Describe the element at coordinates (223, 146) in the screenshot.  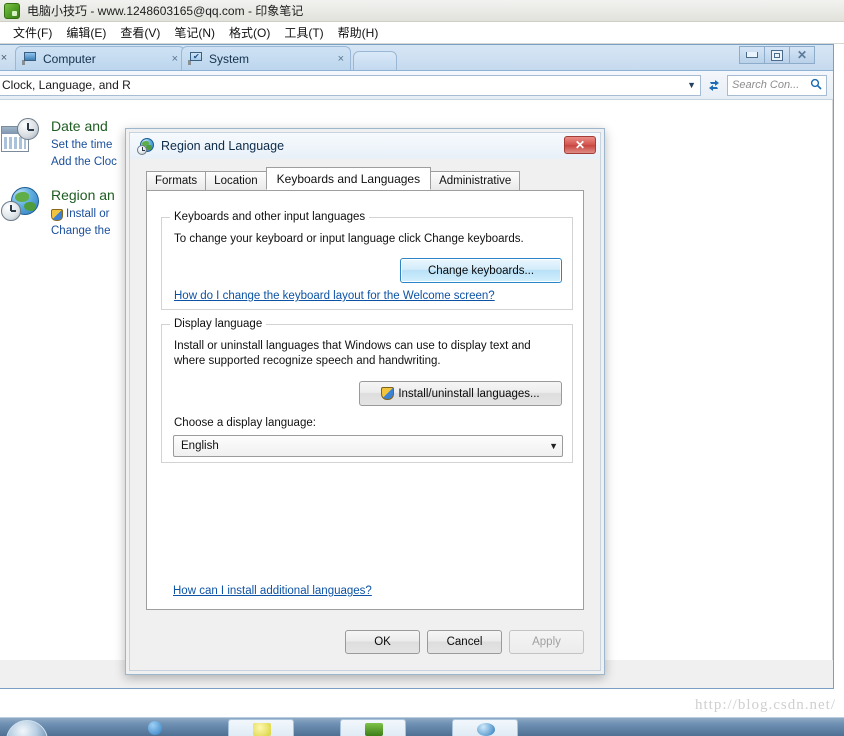
I see `dialog-title: Region and Language` at that location.